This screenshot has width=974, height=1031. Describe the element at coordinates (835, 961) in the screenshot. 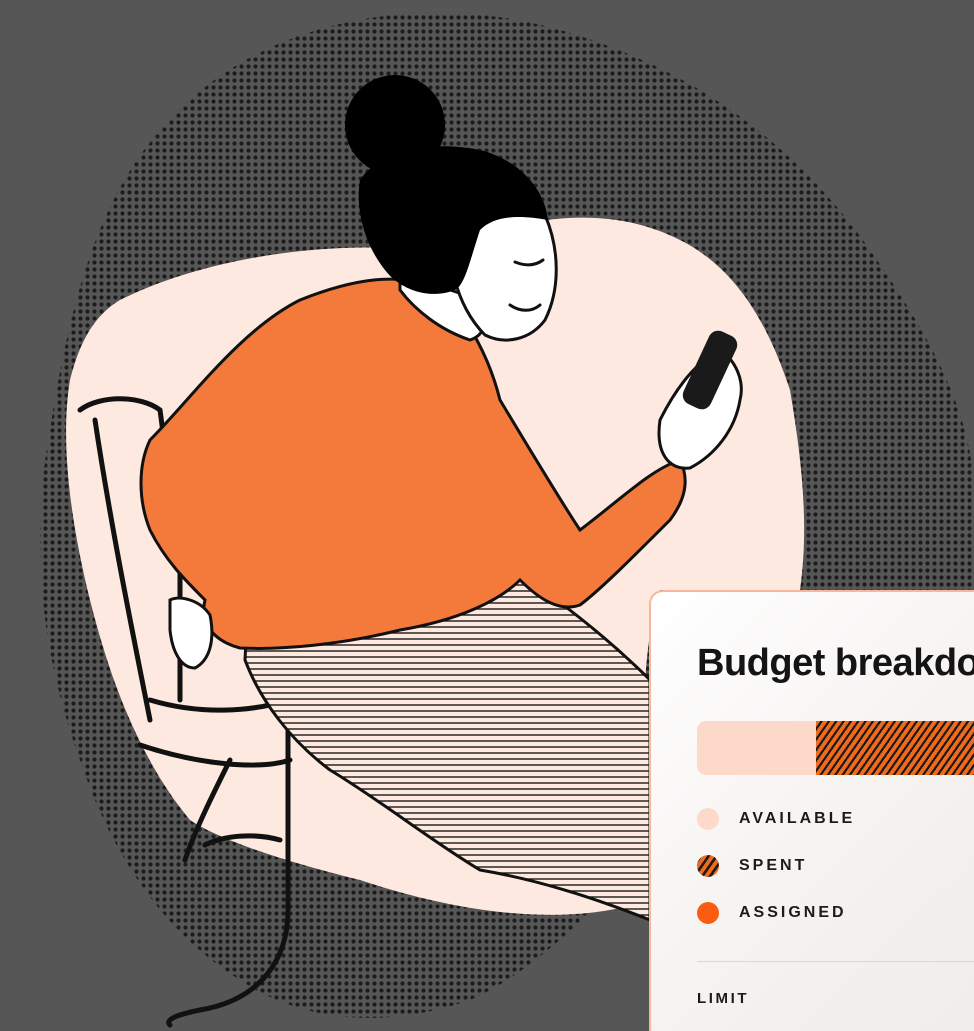

I see `divider` at that location.